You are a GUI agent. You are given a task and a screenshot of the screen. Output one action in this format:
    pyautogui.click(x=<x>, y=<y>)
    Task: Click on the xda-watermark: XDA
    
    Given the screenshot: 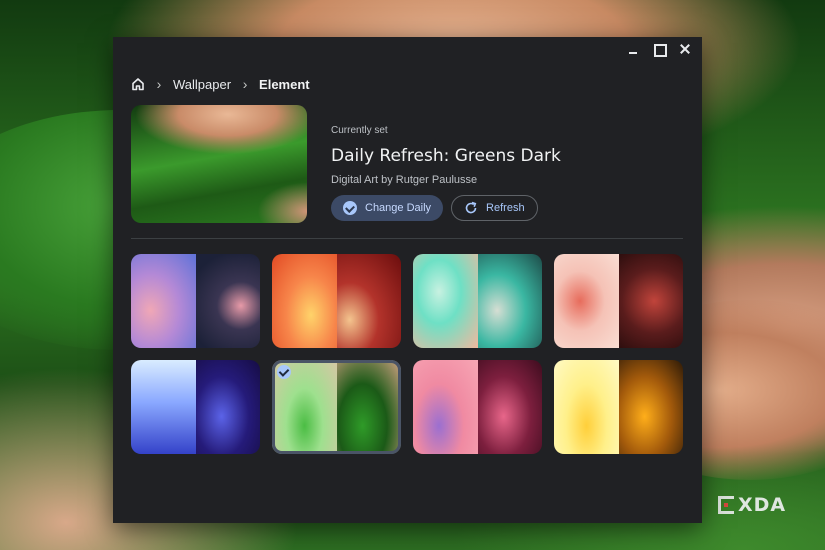 What is the action you would take?
    pyautogui.click(x=752, y=505)
    